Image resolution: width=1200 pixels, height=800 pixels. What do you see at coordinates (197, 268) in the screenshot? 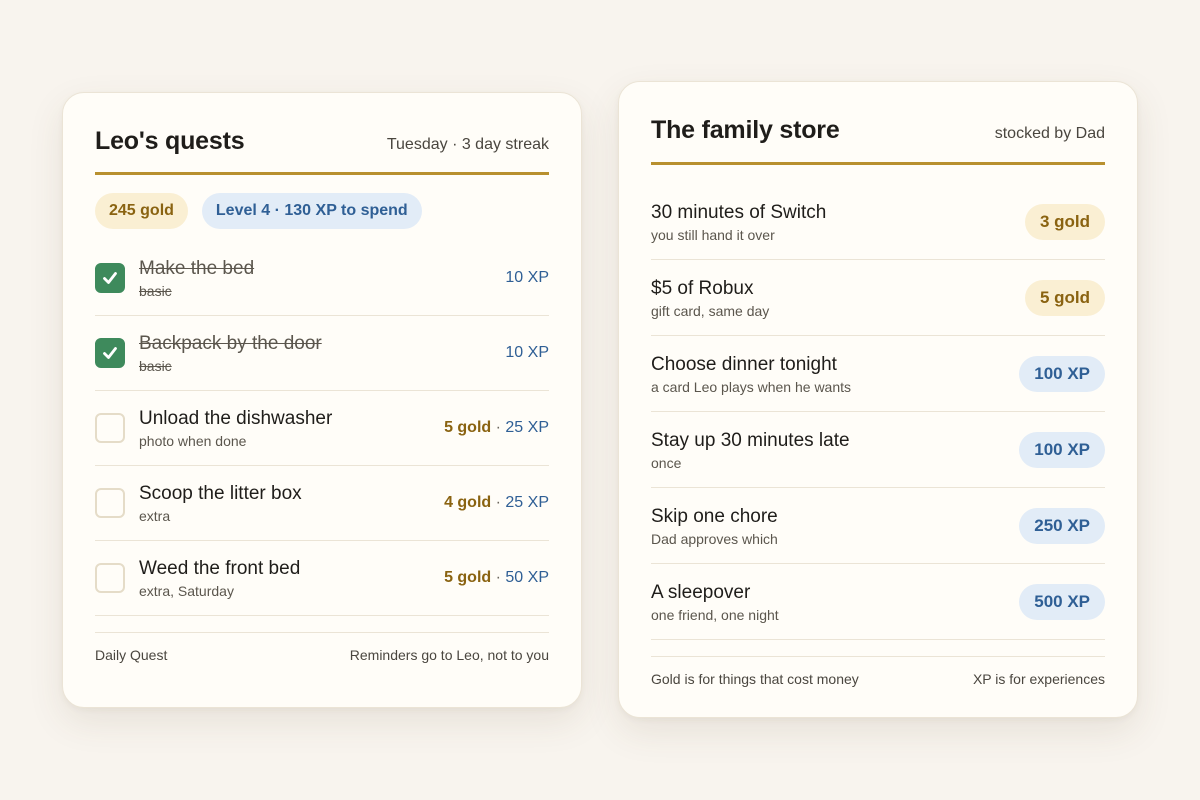
I see `quest-name: Make the bed` at bounding box center [197, 268].